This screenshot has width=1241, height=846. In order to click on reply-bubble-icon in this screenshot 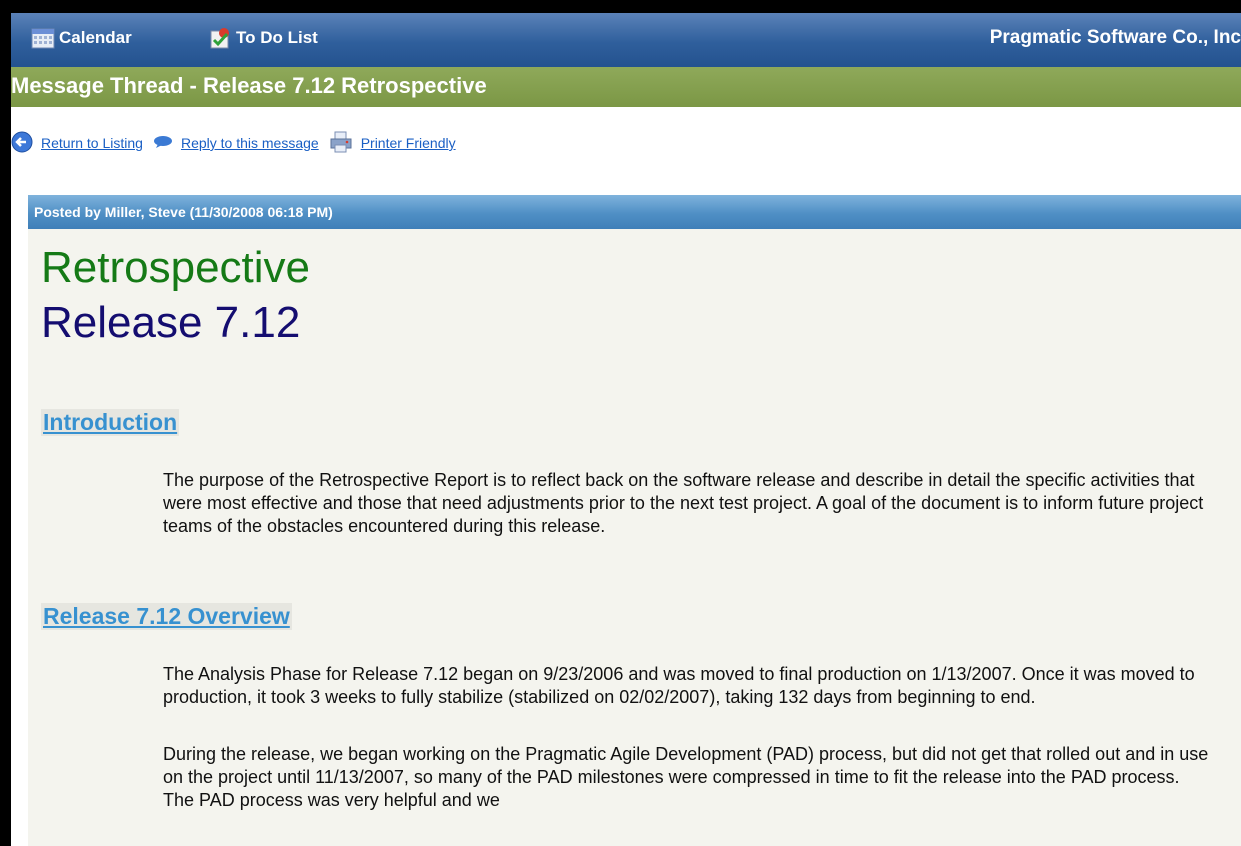, I will do `click(163, 143)`.